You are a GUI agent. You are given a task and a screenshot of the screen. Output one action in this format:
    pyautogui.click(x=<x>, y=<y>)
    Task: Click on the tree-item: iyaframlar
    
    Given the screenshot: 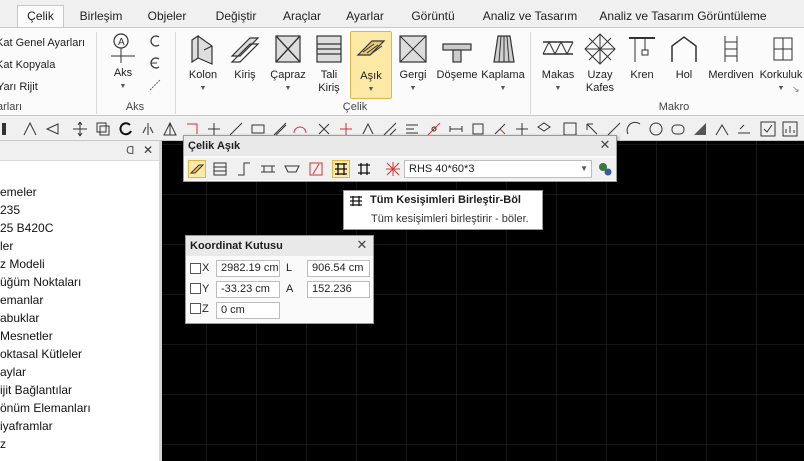 What is the action you would take?
    pyautogui.click(x=26, y=426)
    